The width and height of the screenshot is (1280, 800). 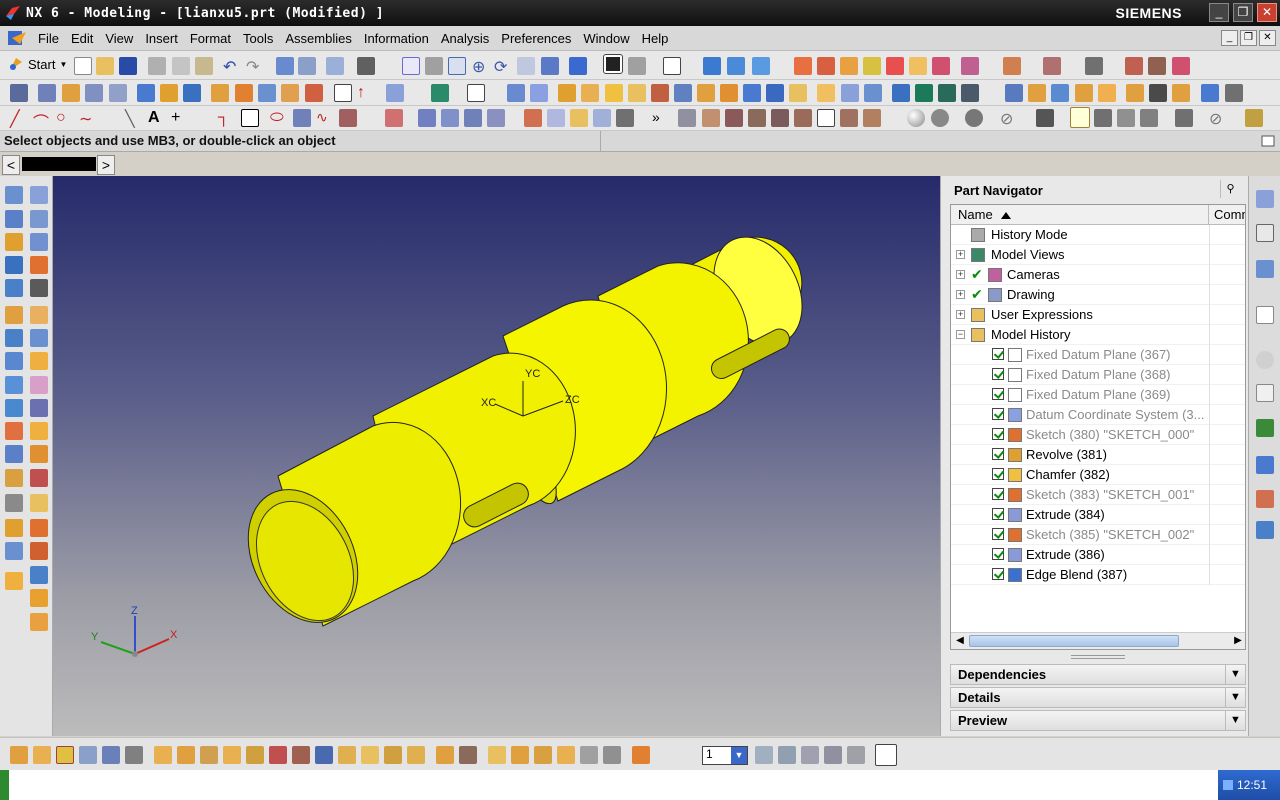 What do you see at coordinates (14, 408) in the screenshot?
I see `left-tool-19-icon` at bounding box center [14, 408].